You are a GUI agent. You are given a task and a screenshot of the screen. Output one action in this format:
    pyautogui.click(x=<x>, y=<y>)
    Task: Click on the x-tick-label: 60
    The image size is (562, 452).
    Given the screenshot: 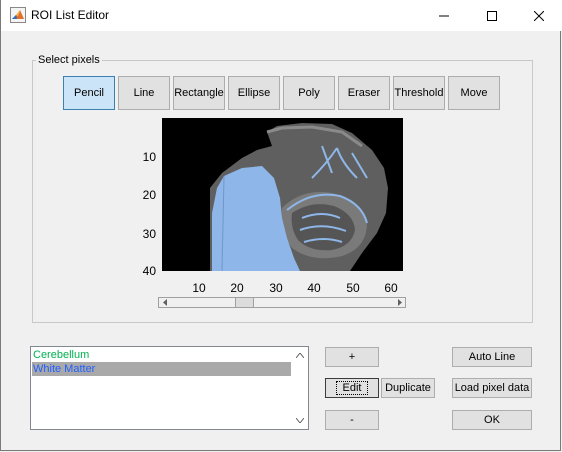 What is the action you would take?
    pyautogui.click(x=391, y=288)
    